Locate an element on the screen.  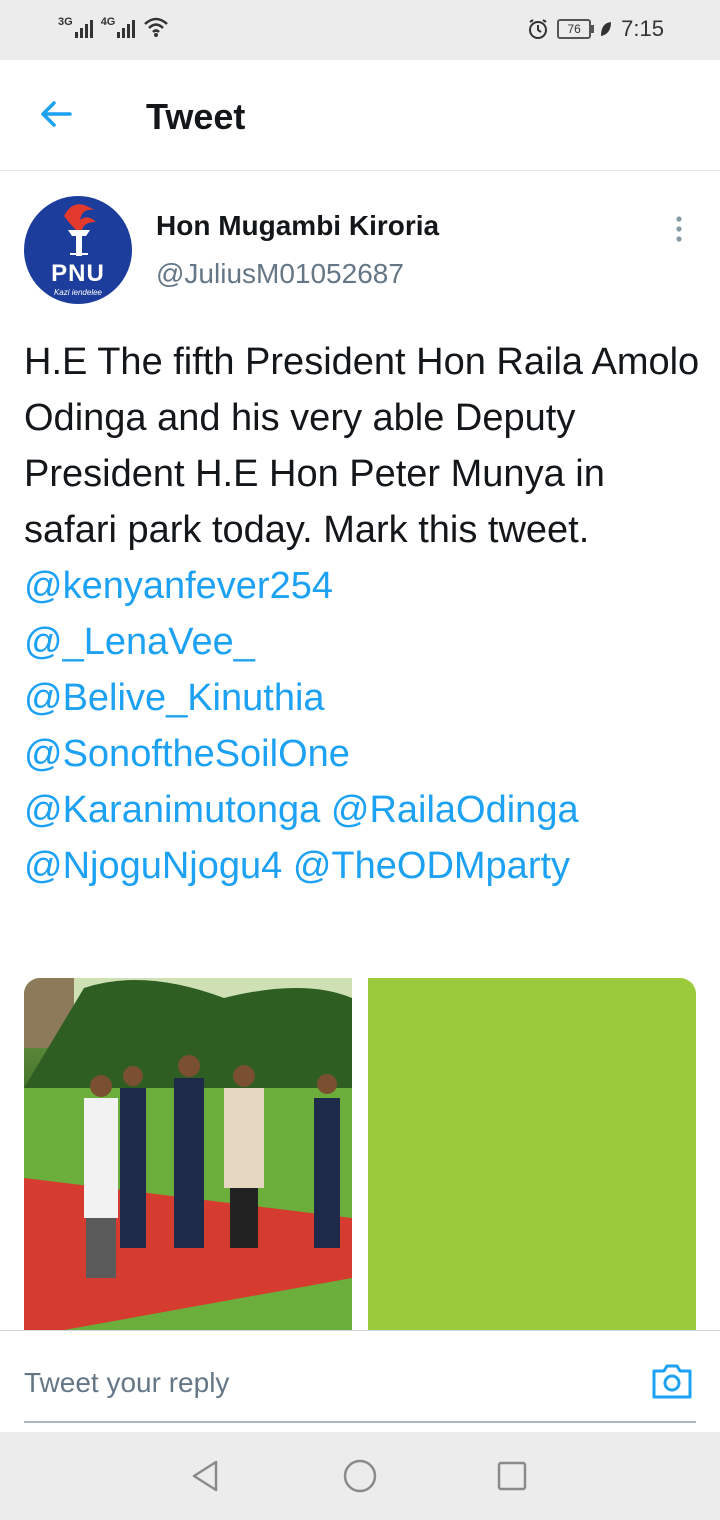
mention-link: @TheODMparty is located at coordinates (431, 866).